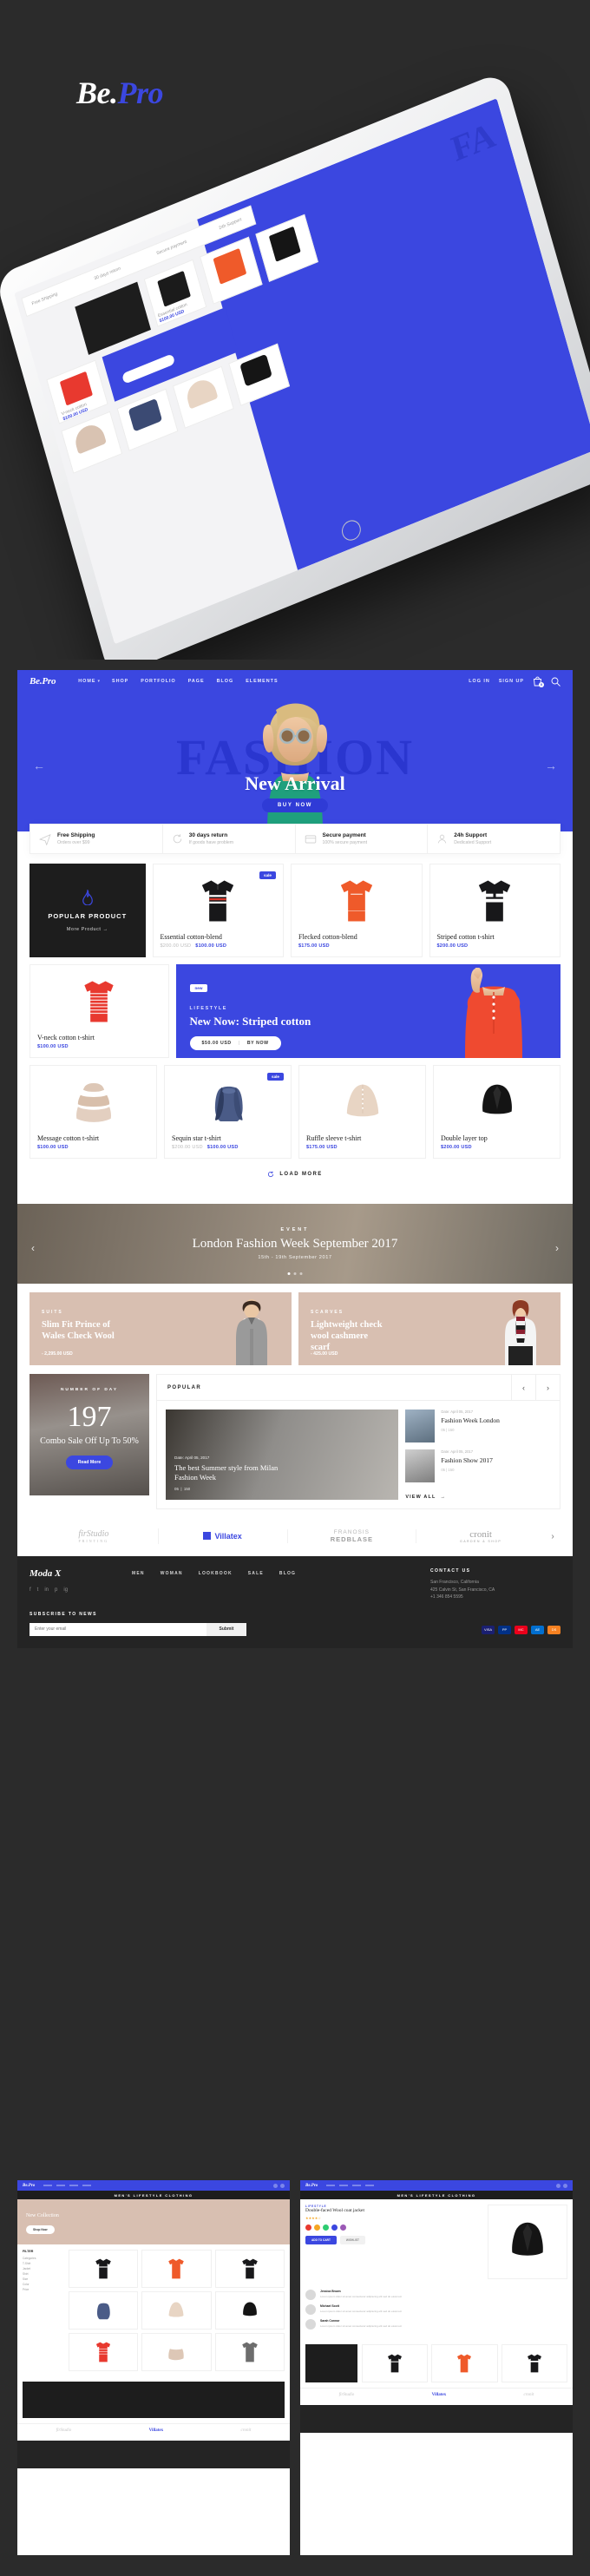  I want to click on nav-item-elements: ELEMENTS, so click(262, 682).